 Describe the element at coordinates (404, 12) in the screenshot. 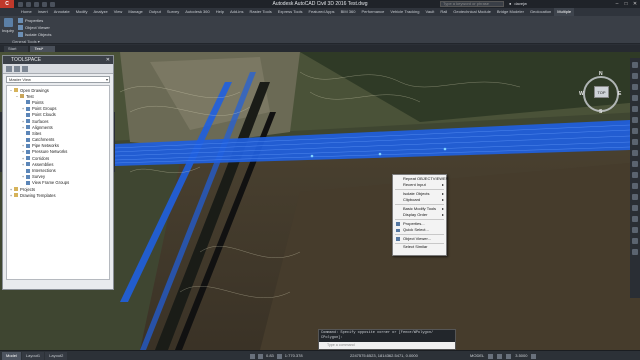

I see `ribbon-tab-vehicle-tracking: Vehicle Tracking` at that location.